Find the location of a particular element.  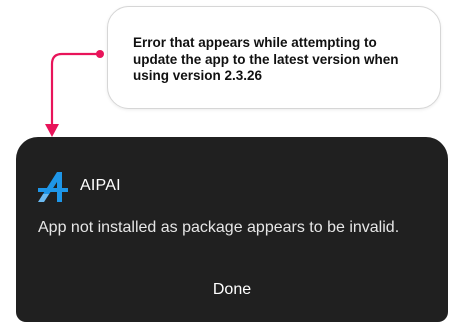

connector-dot is located at coordinates (100, 54).